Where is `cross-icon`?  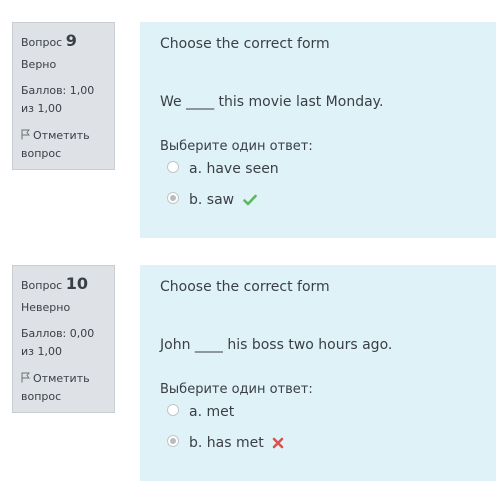 cross-icon is located at coordinates (278, 443).